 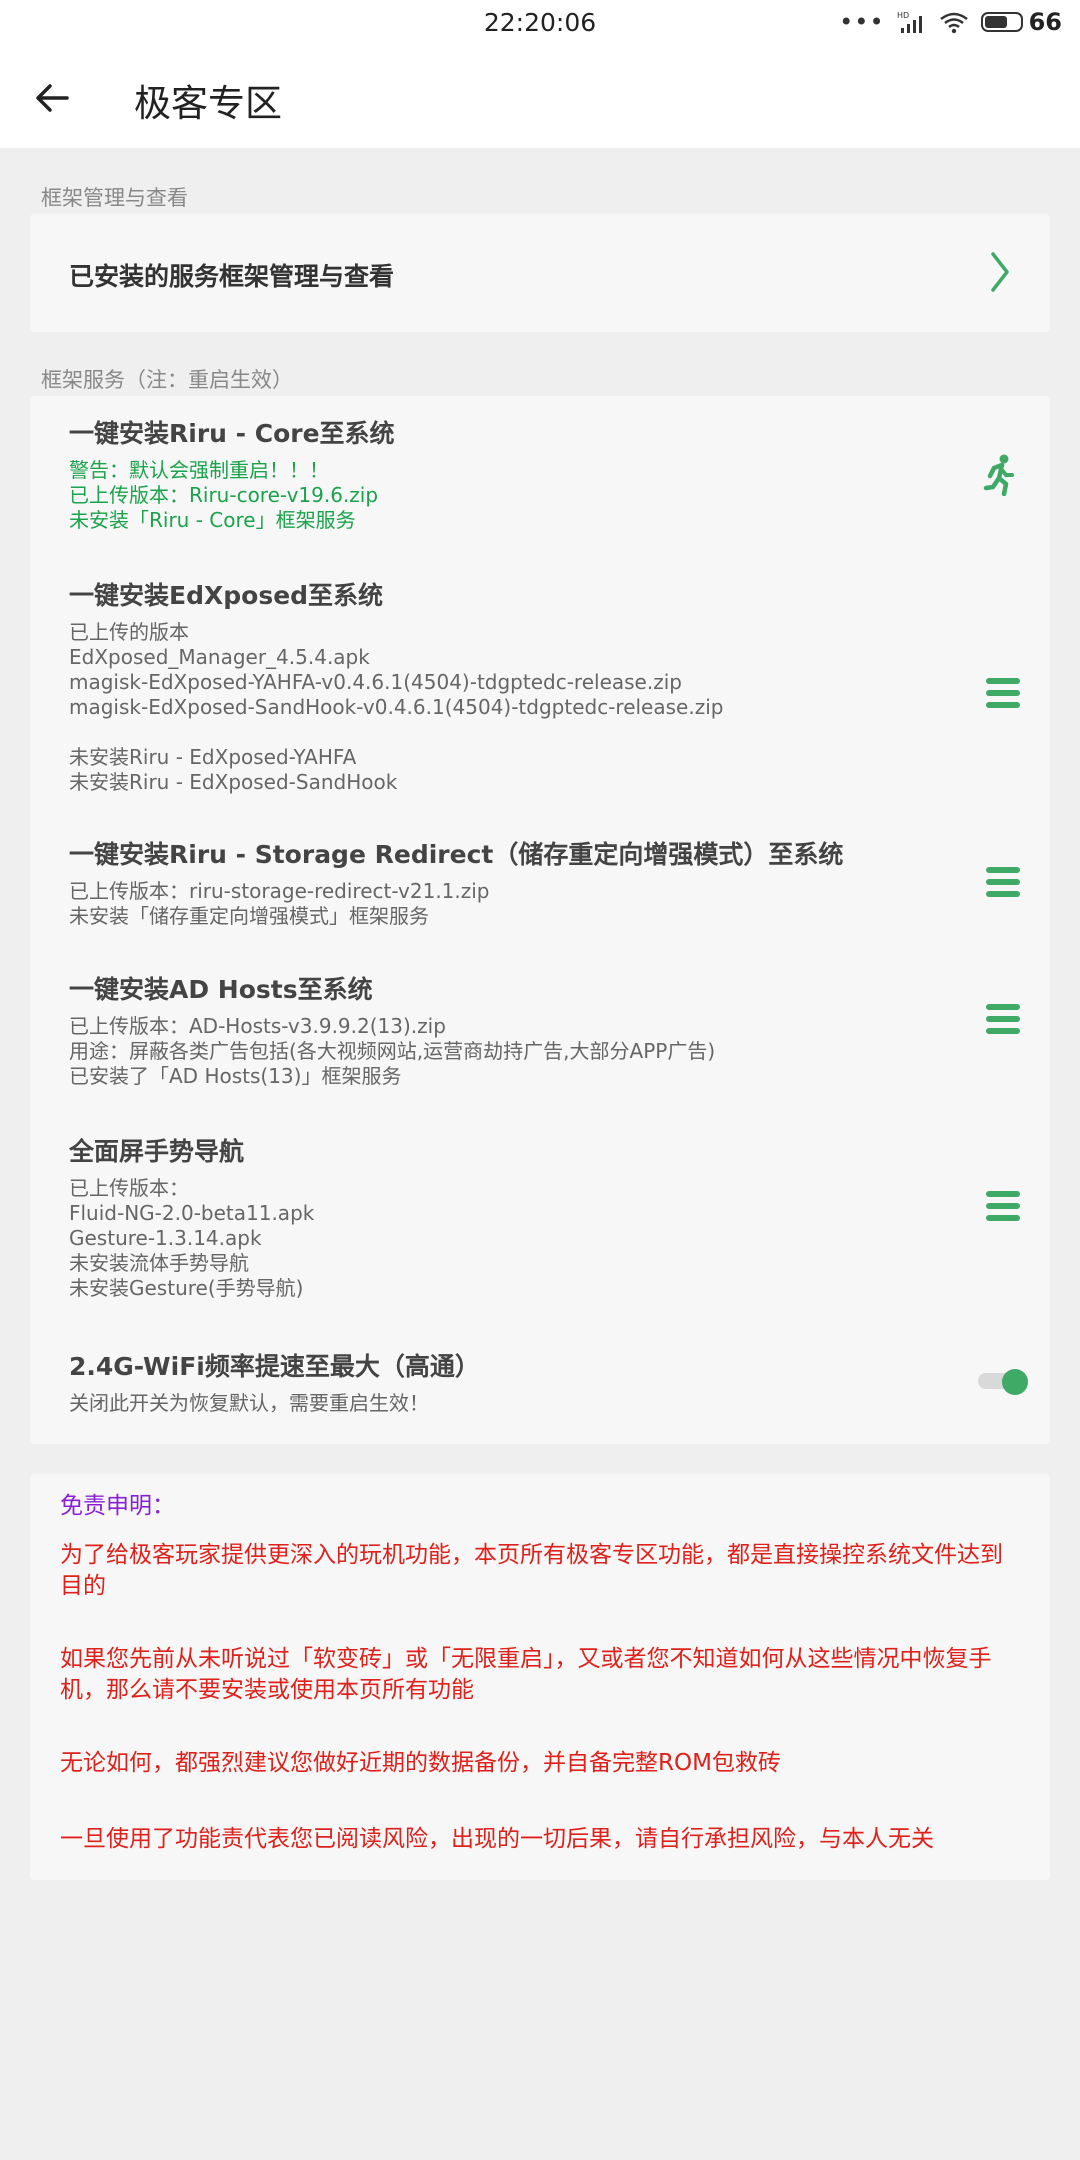 I want to click on battery-icon, so click(x=1001, y=22).